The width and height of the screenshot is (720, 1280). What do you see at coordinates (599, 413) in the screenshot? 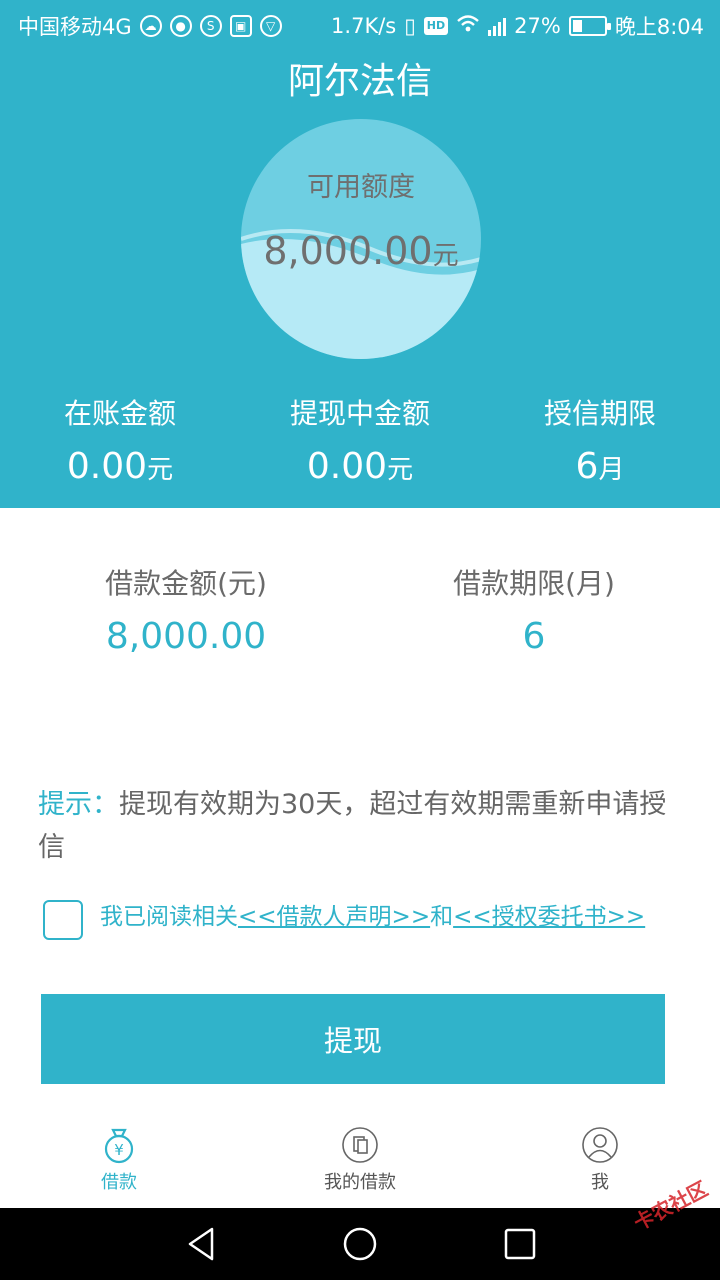
I see `stat-label: 授信期限` at bounding box center [599, 413].